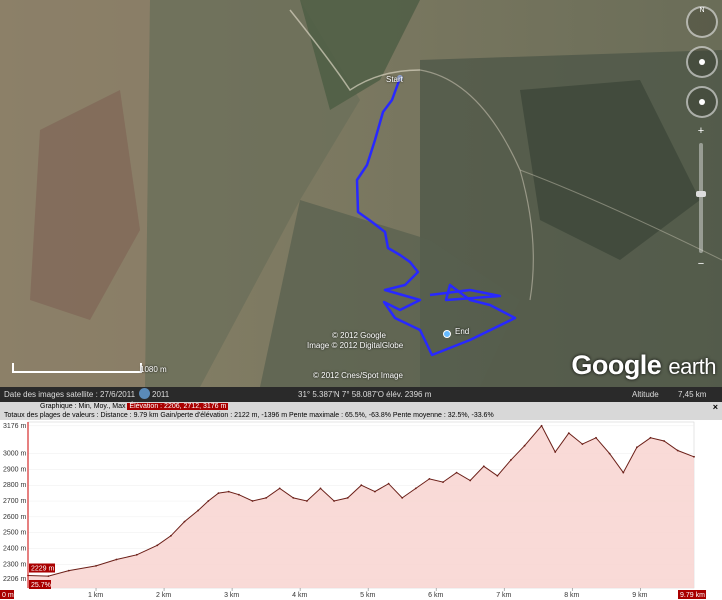 The width and height of the screenshot is (722, 600). What do you see at coordinates (462, 331) in the screenshot?
I see `end-label: End` at bounding box center [462, 331].